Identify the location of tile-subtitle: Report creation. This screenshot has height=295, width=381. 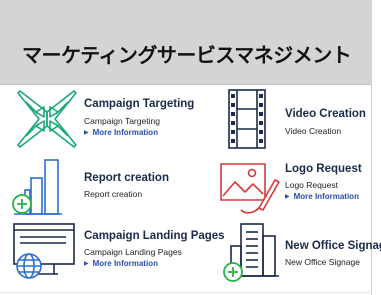
(113, 194).